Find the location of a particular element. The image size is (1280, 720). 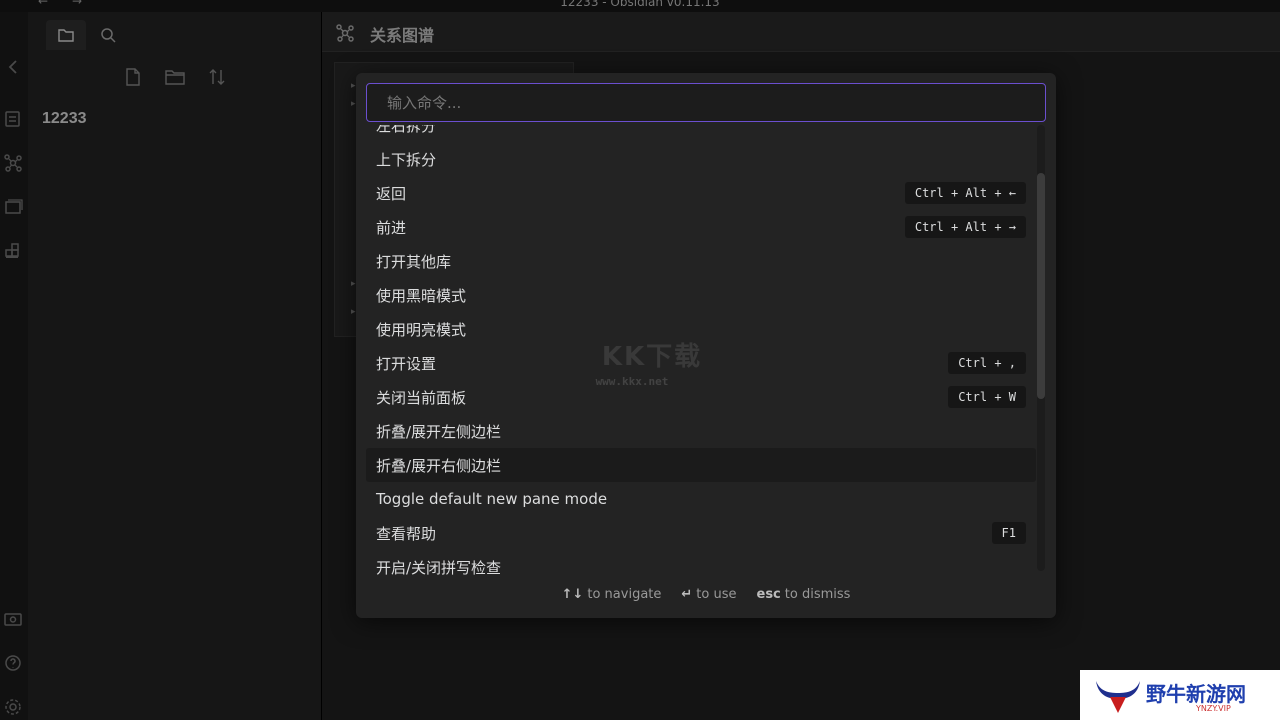

search-icon is located at coordinates (108, 35).